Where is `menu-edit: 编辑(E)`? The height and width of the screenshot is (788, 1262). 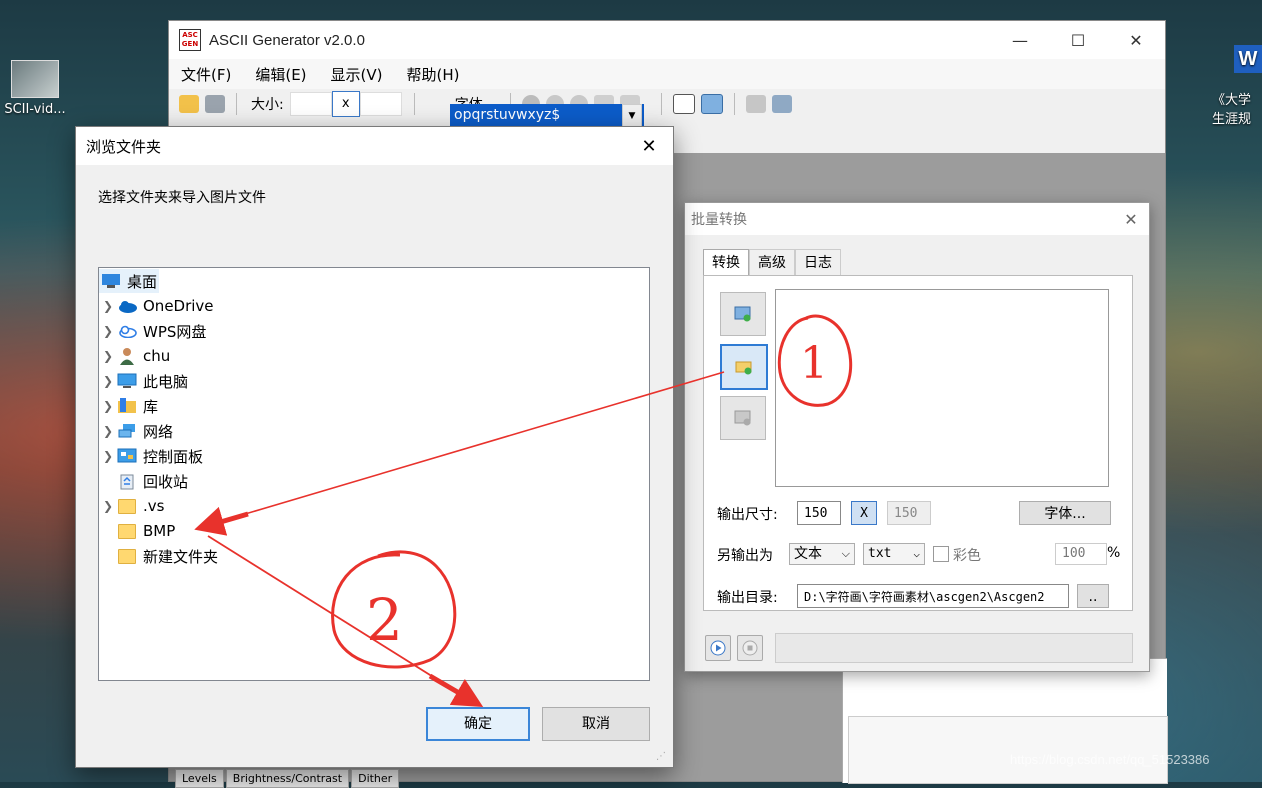 menu-edit: 编辑(E) is located at coordinates (280, 74).